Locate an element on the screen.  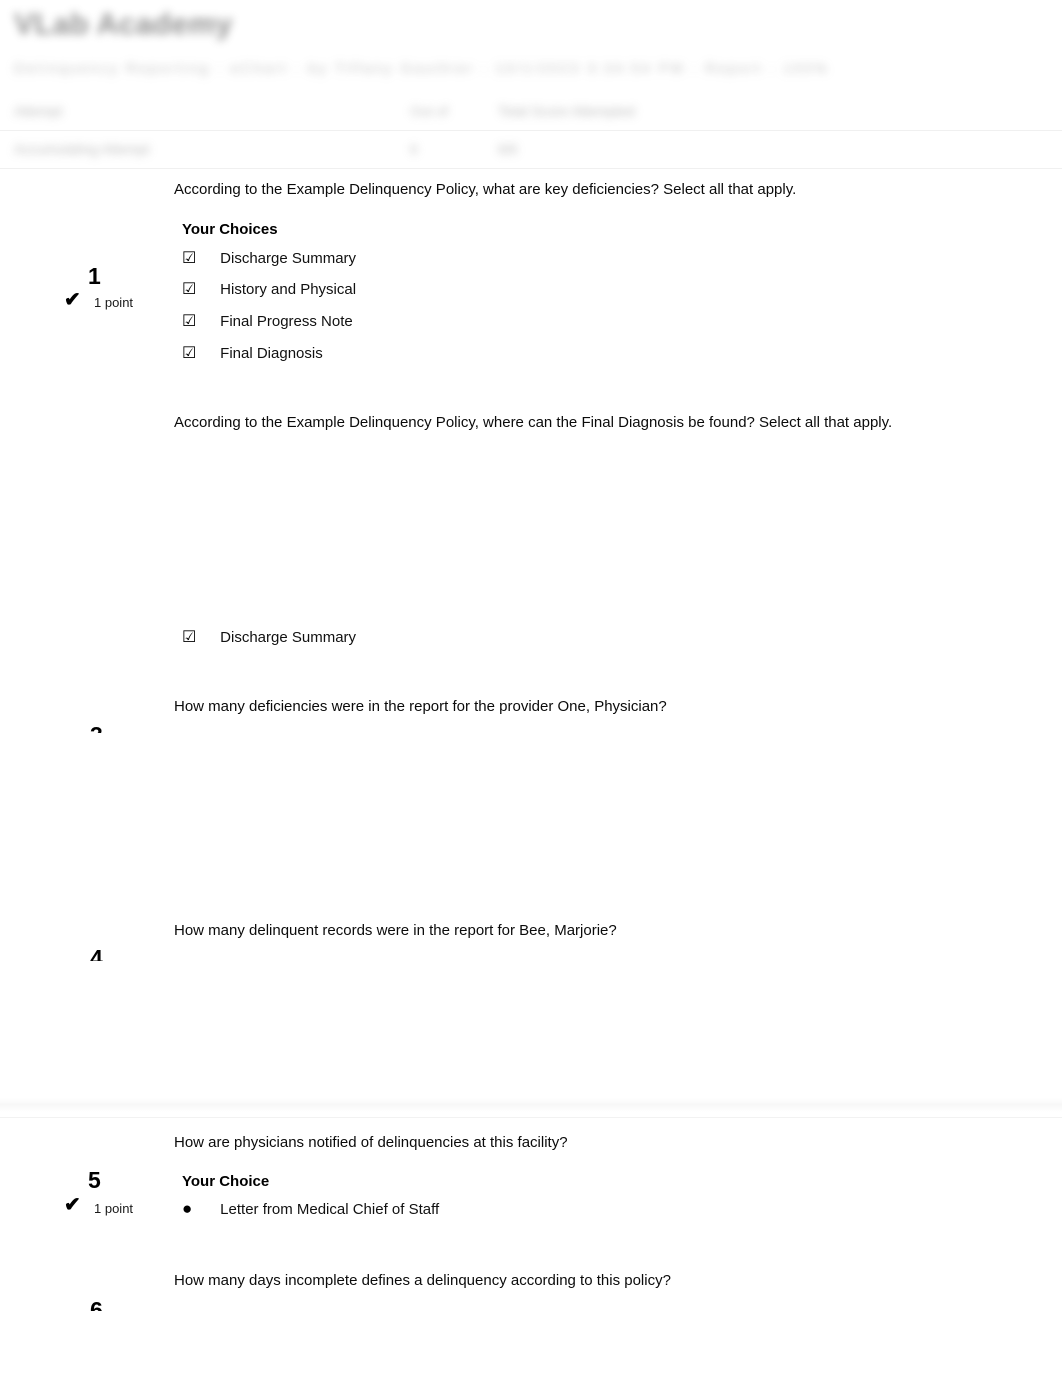
site-title: VLab Academy is located at coordinates (123, 24).